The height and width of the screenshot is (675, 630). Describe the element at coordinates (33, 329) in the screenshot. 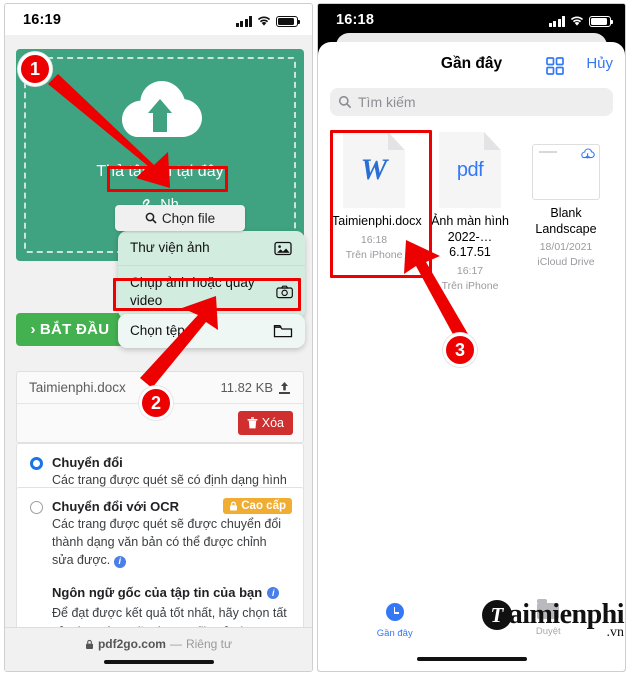

I see `start-chevron: ›` at that location.